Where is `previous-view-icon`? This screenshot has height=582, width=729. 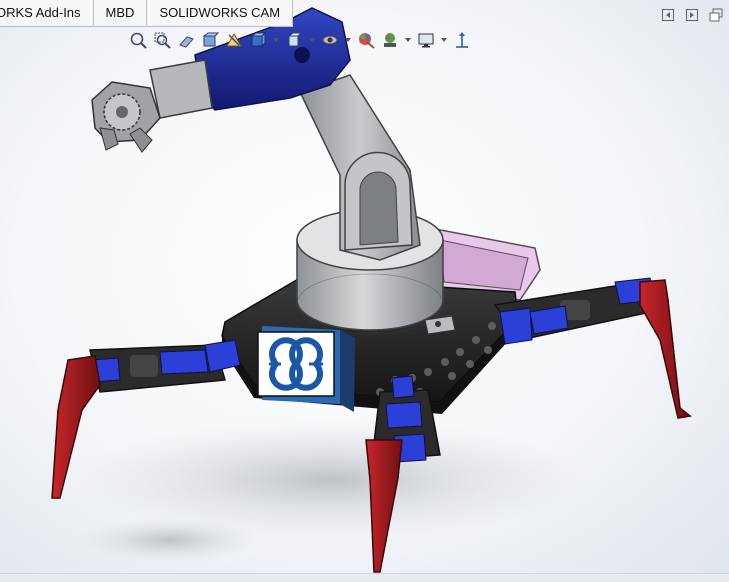 previous-view-icon is located at coordinates (186, 40).